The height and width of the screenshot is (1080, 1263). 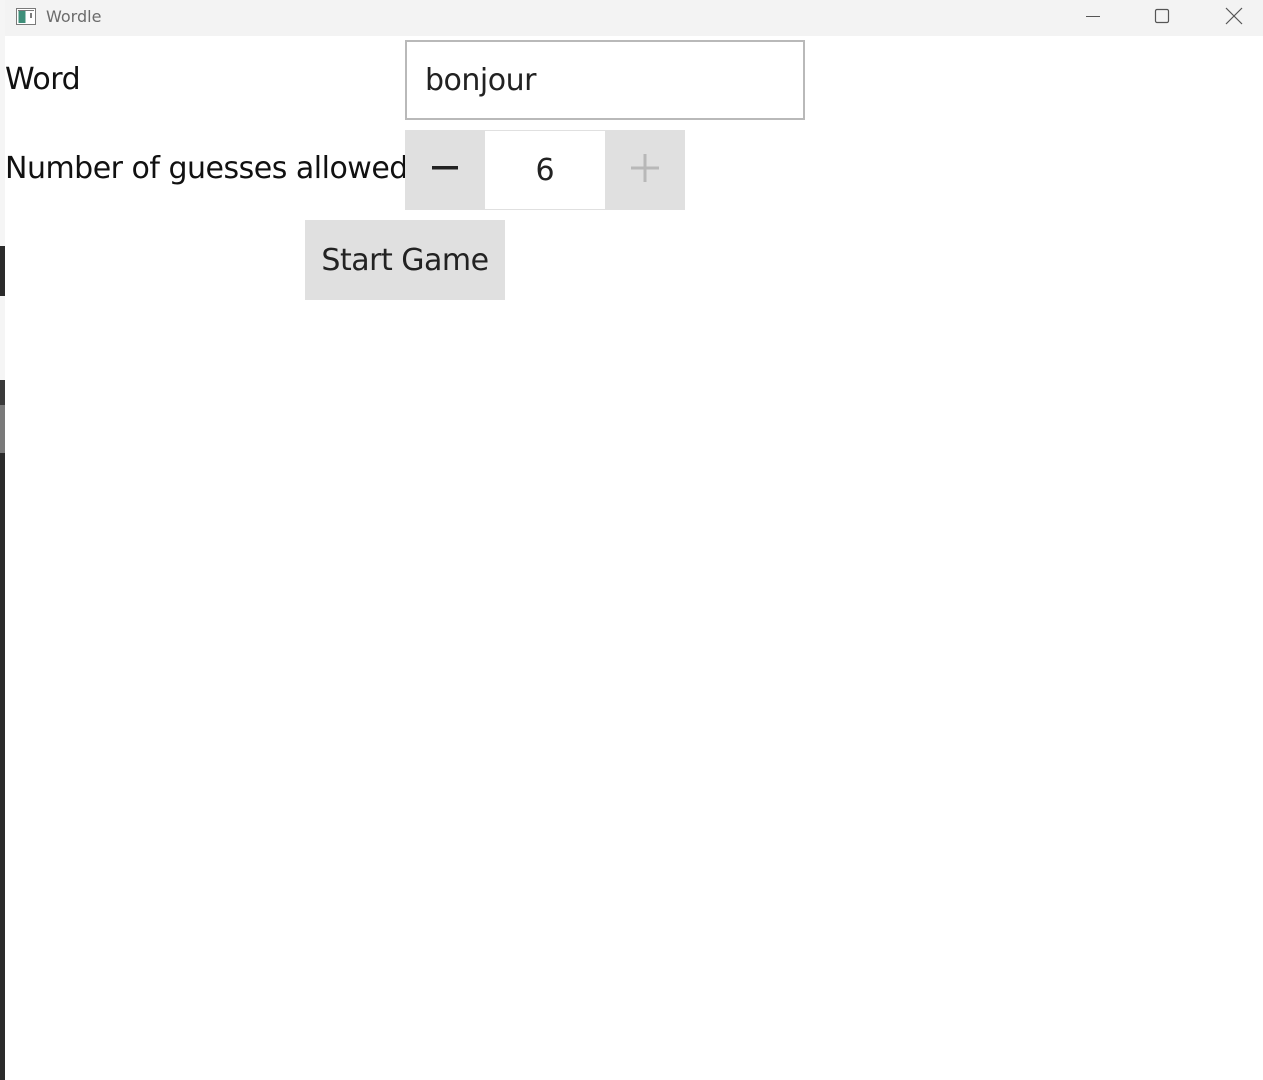 I want to click on minimize-icon, so click(x=1093, y=18).